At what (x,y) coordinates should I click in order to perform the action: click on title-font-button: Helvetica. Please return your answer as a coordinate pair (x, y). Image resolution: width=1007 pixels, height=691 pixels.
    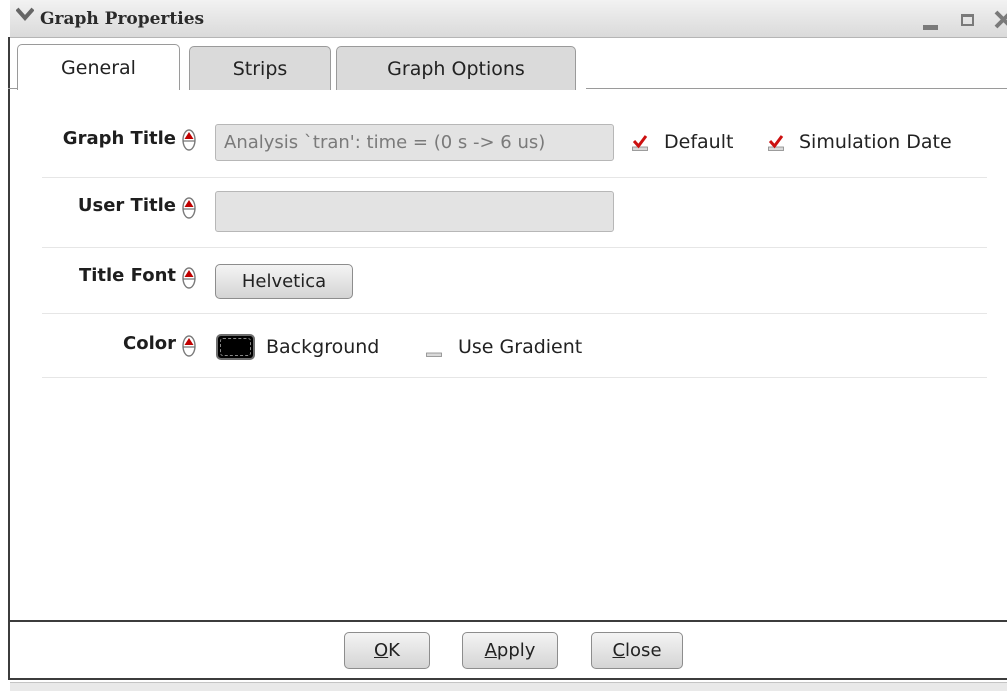
    Looking at the image, I should click on (284, 281).